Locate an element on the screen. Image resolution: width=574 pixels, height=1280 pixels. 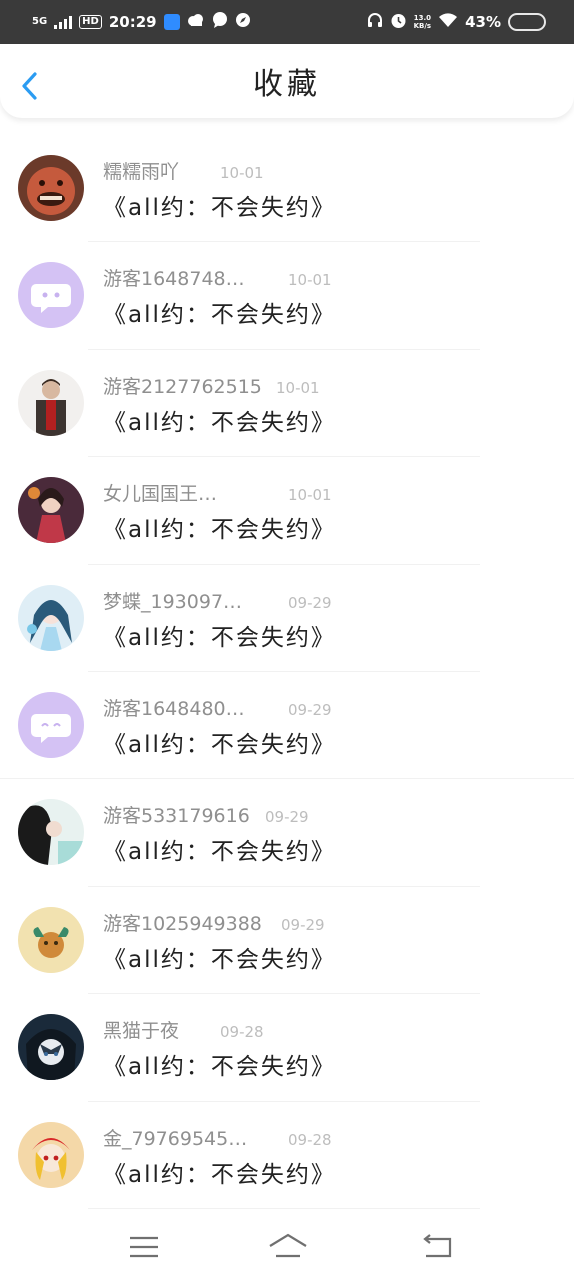
page-title: 收藏 is located at coordinates (287, 84).